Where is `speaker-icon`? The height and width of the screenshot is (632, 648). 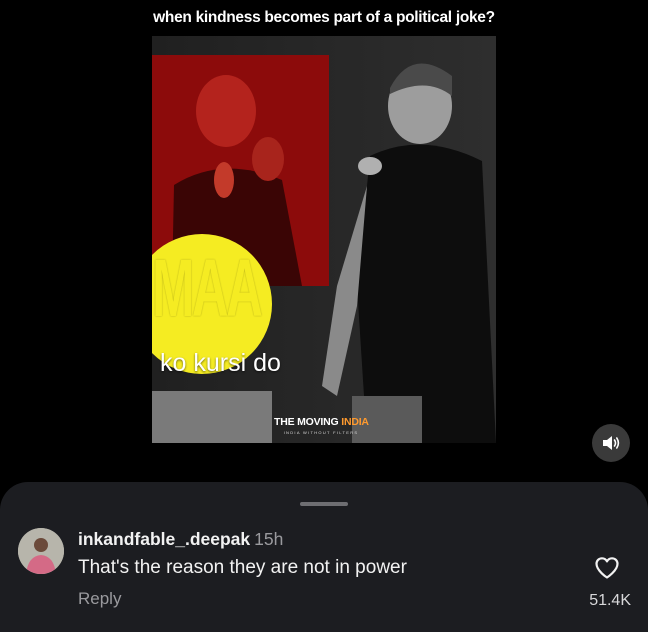
speaker-icon is located at coordinates (611, 443).